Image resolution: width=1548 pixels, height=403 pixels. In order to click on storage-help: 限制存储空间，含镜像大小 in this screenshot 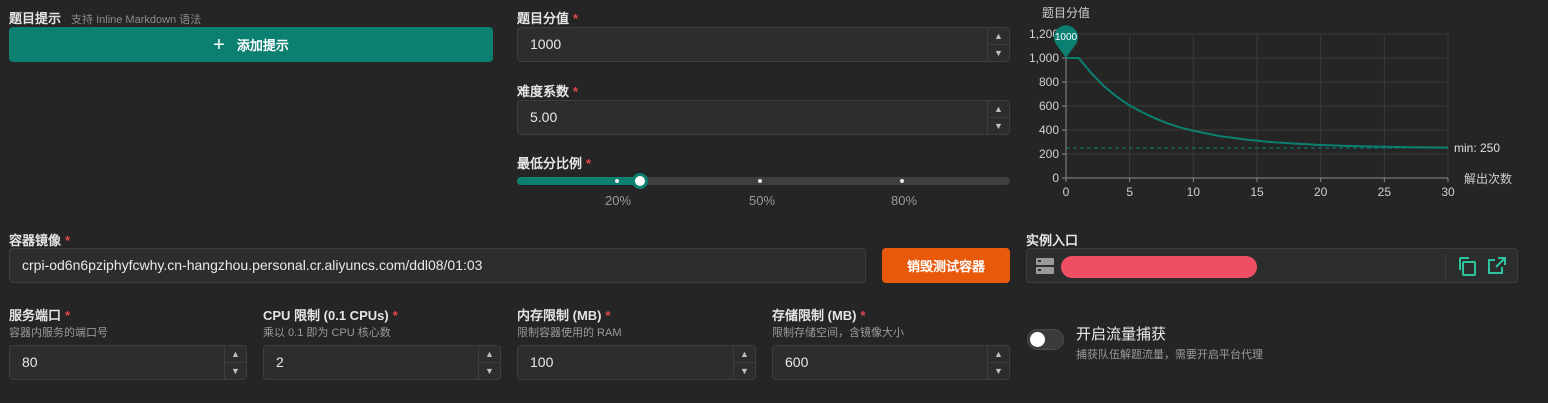, I will do `click(838, 333)`.